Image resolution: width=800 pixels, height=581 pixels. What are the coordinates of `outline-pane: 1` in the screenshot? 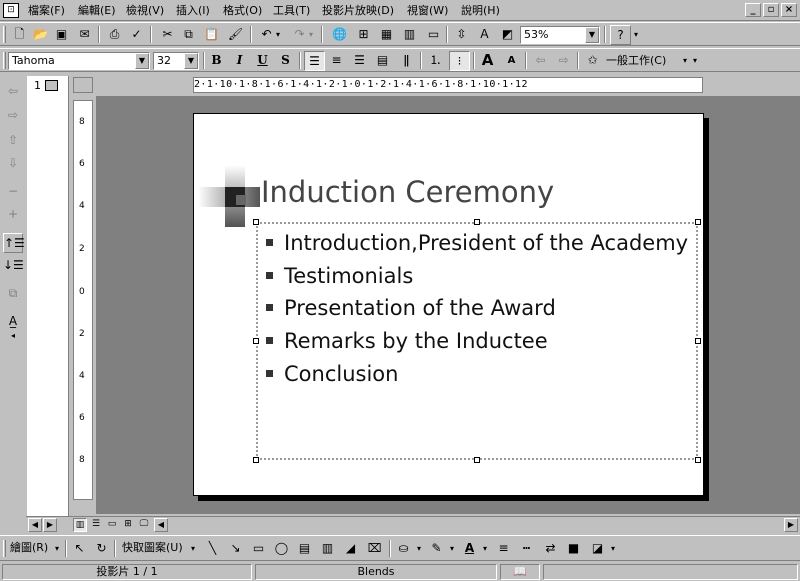 It's located at (48, 296).